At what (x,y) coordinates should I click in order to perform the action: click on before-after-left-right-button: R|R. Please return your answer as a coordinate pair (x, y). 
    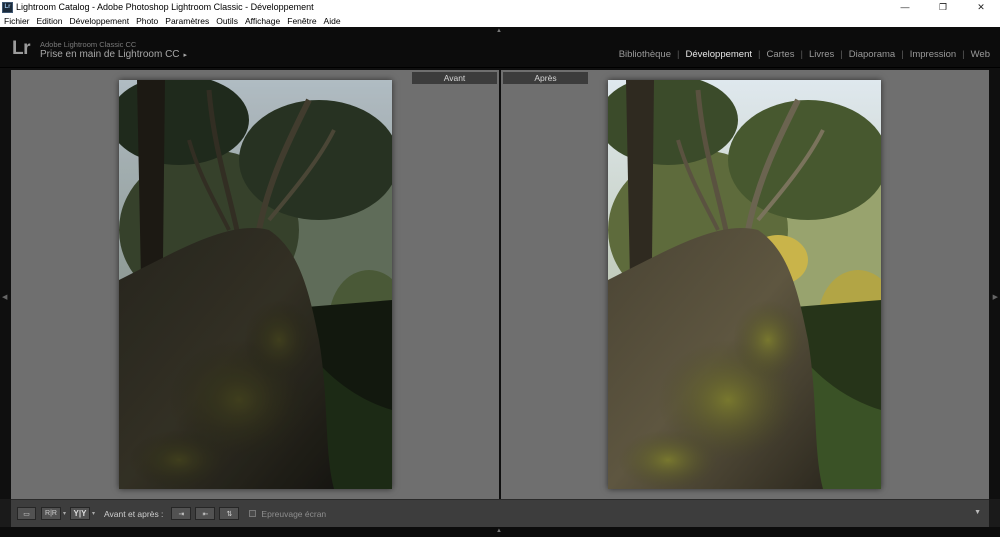
    Looking at the image, I should click on (51, 513).